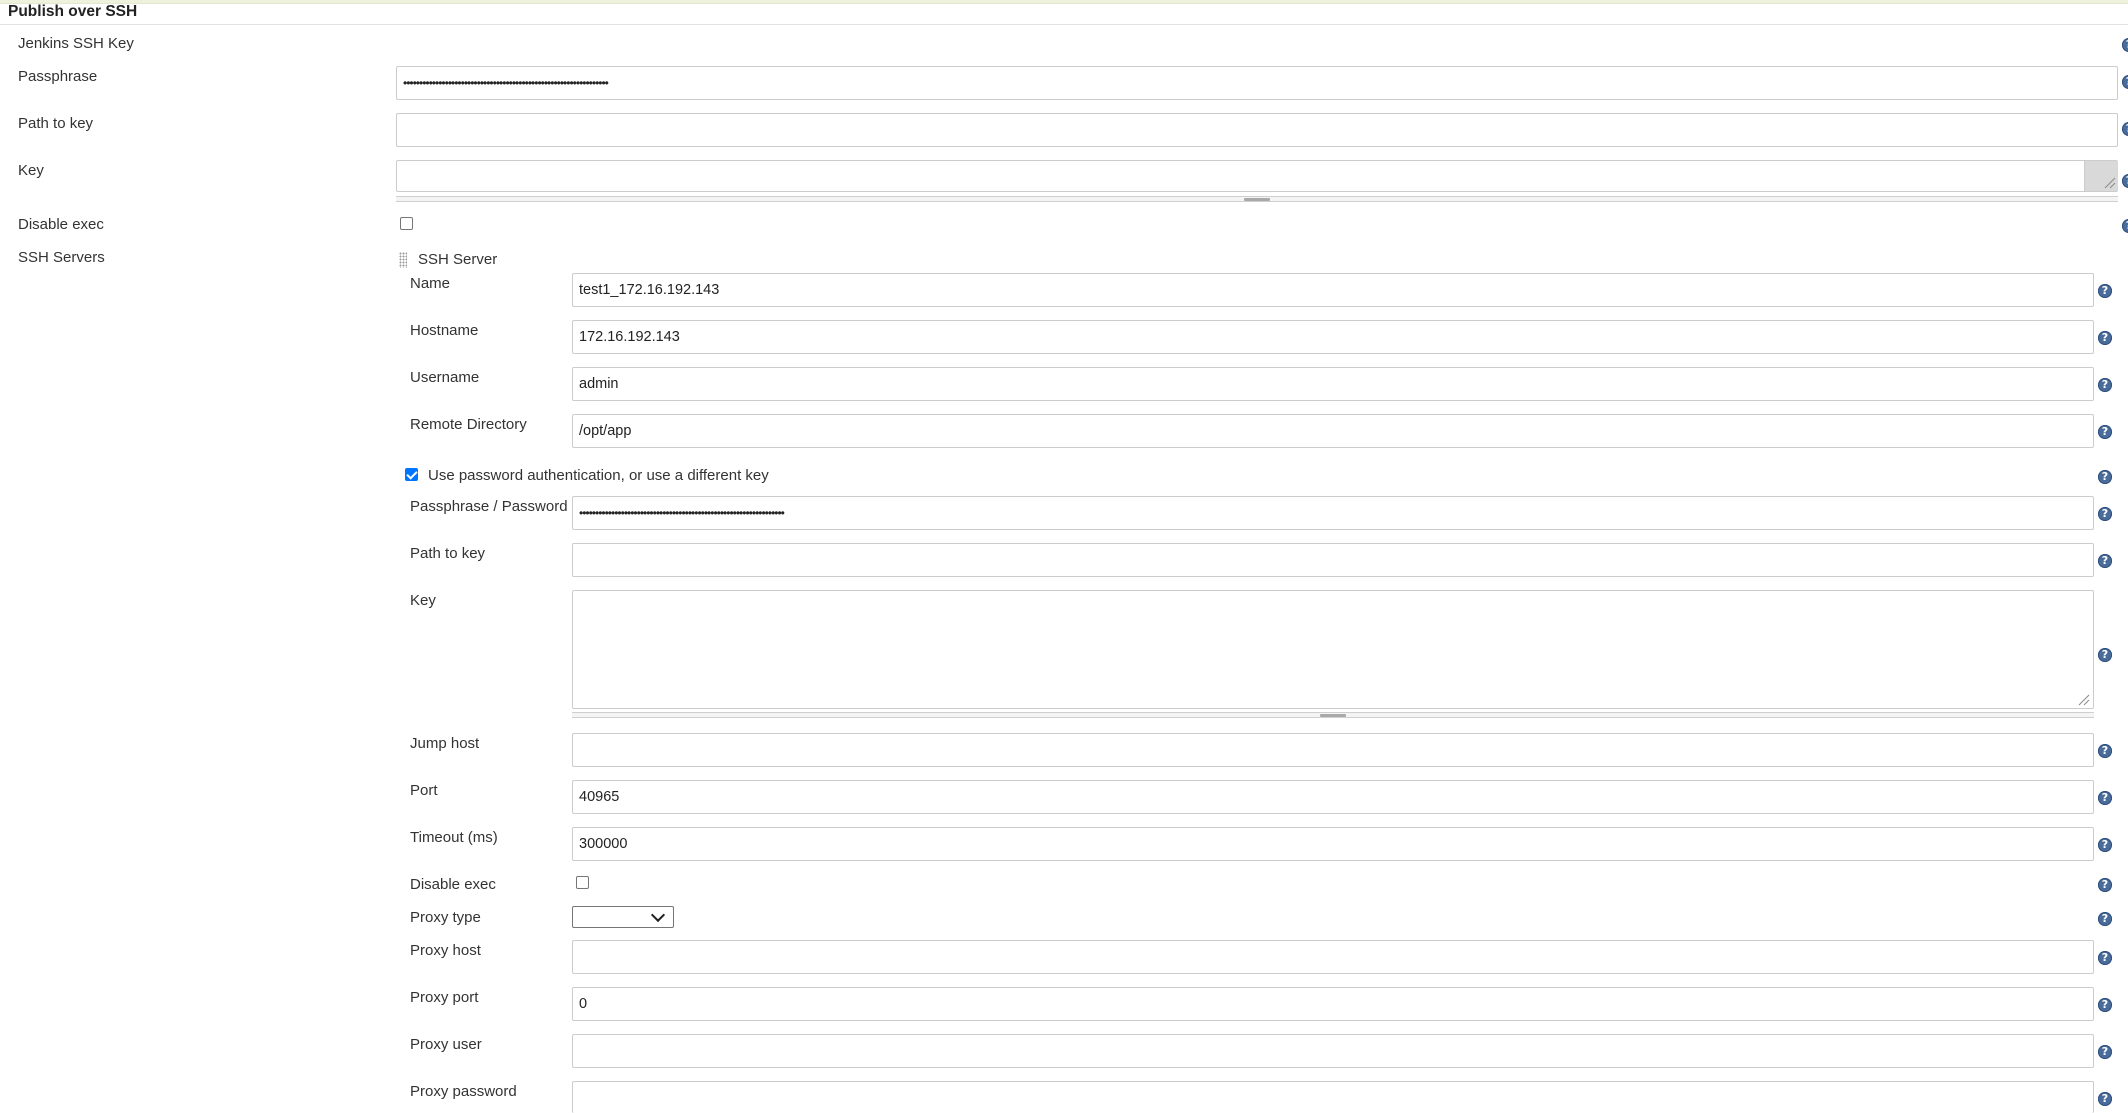 Image resolution: width=2128 pixels, height=1113 pixels. I want to click on server-key-textarea, so click(1333, 649).